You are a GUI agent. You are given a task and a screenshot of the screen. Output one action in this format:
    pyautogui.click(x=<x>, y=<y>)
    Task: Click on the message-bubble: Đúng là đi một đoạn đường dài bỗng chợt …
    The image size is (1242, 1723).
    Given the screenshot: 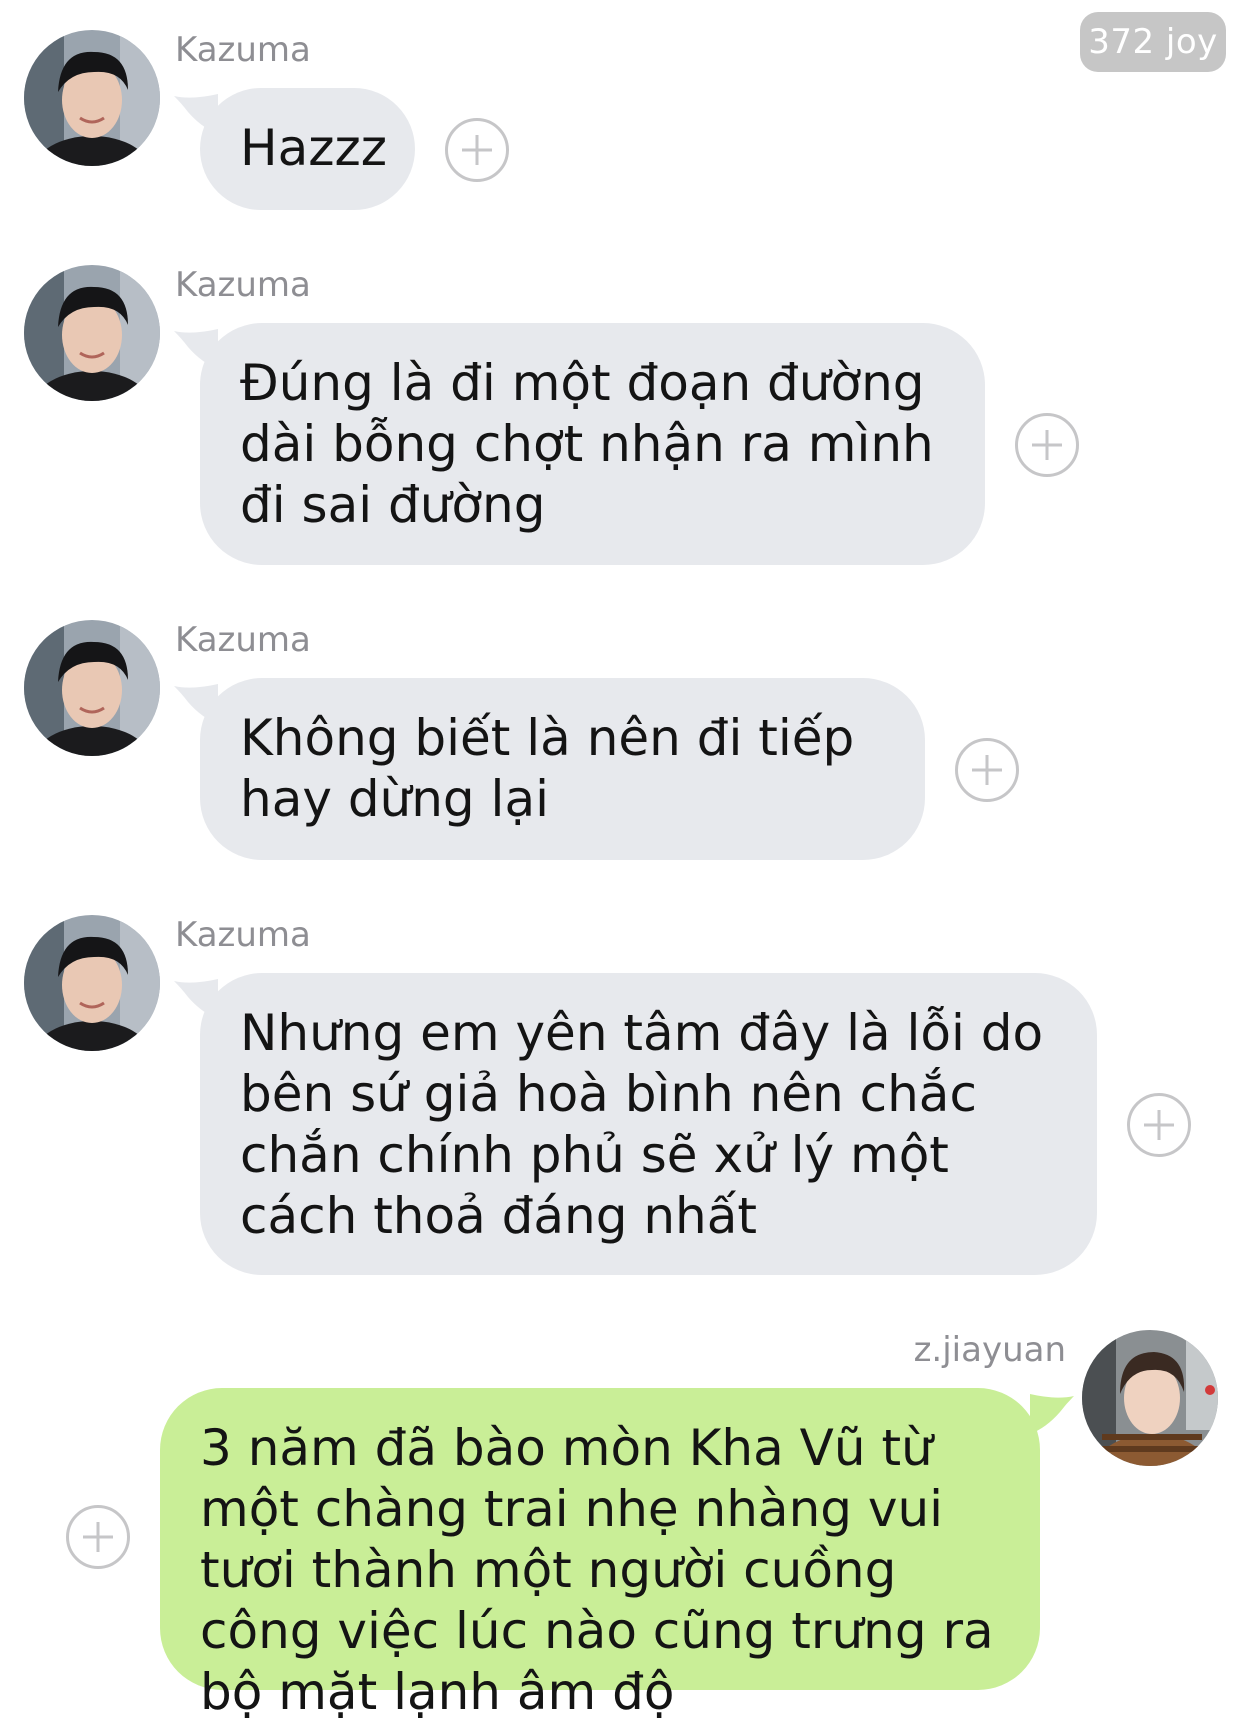 What is the action you would take?
    pyautogui.click(x=592, y=444)
    